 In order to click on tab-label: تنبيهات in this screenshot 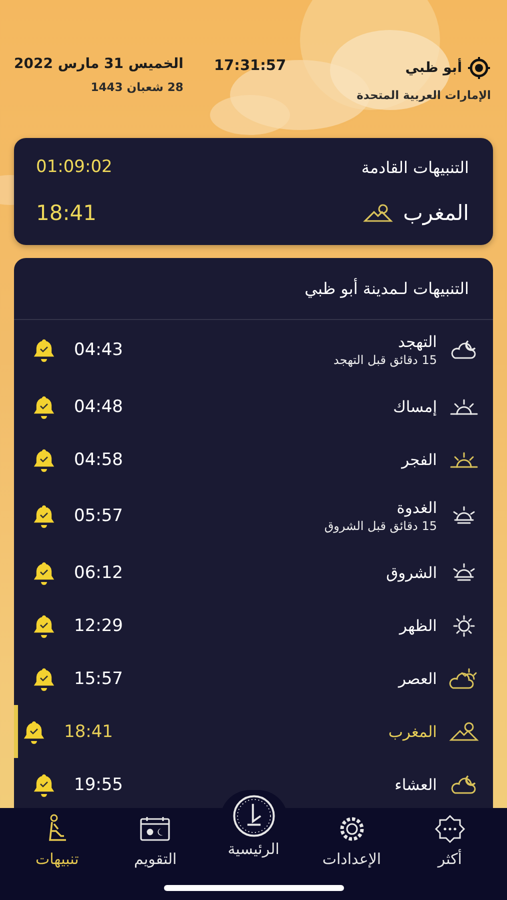, I will do `click(57, 859)`.